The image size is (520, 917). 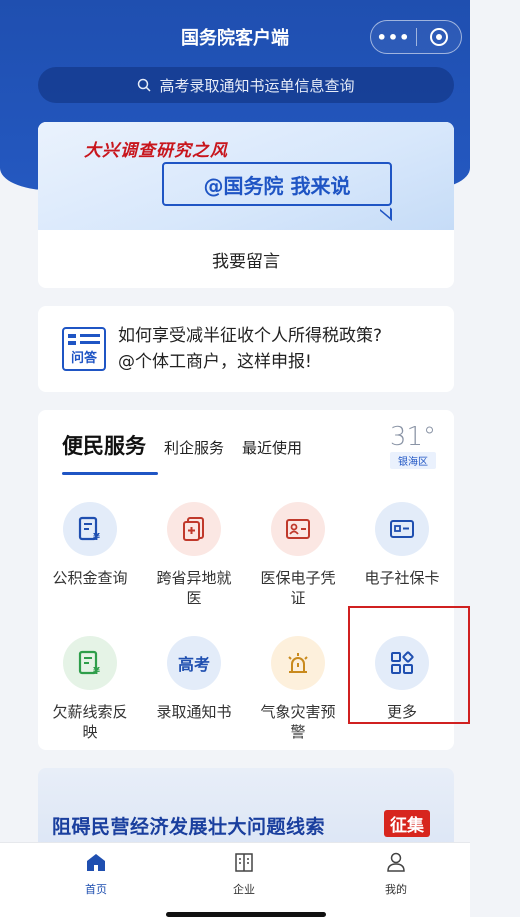 I want to click on service-label: 电子社保卡, so click(x=402, y=578).